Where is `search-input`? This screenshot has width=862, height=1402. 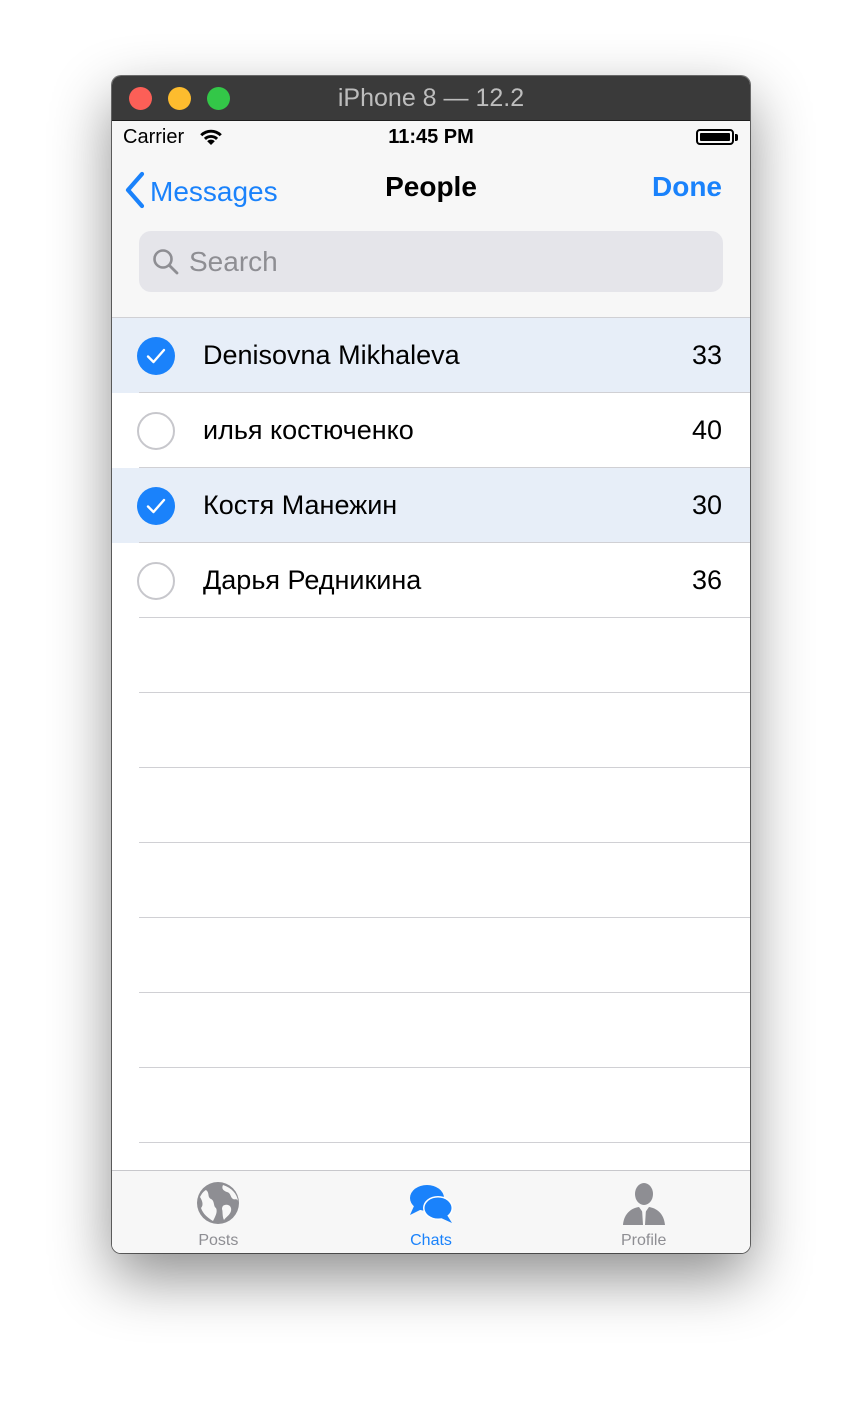
search-input is located at coordinates (449, 261).